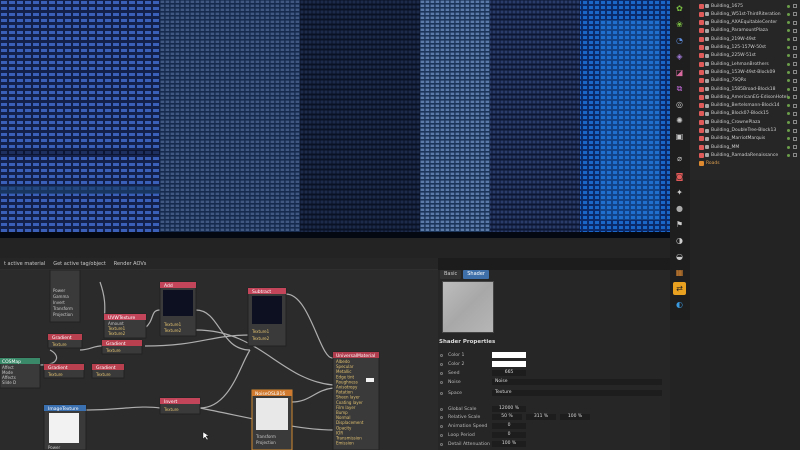  I want to click on tag-icon: ▣, so click(679, 136).